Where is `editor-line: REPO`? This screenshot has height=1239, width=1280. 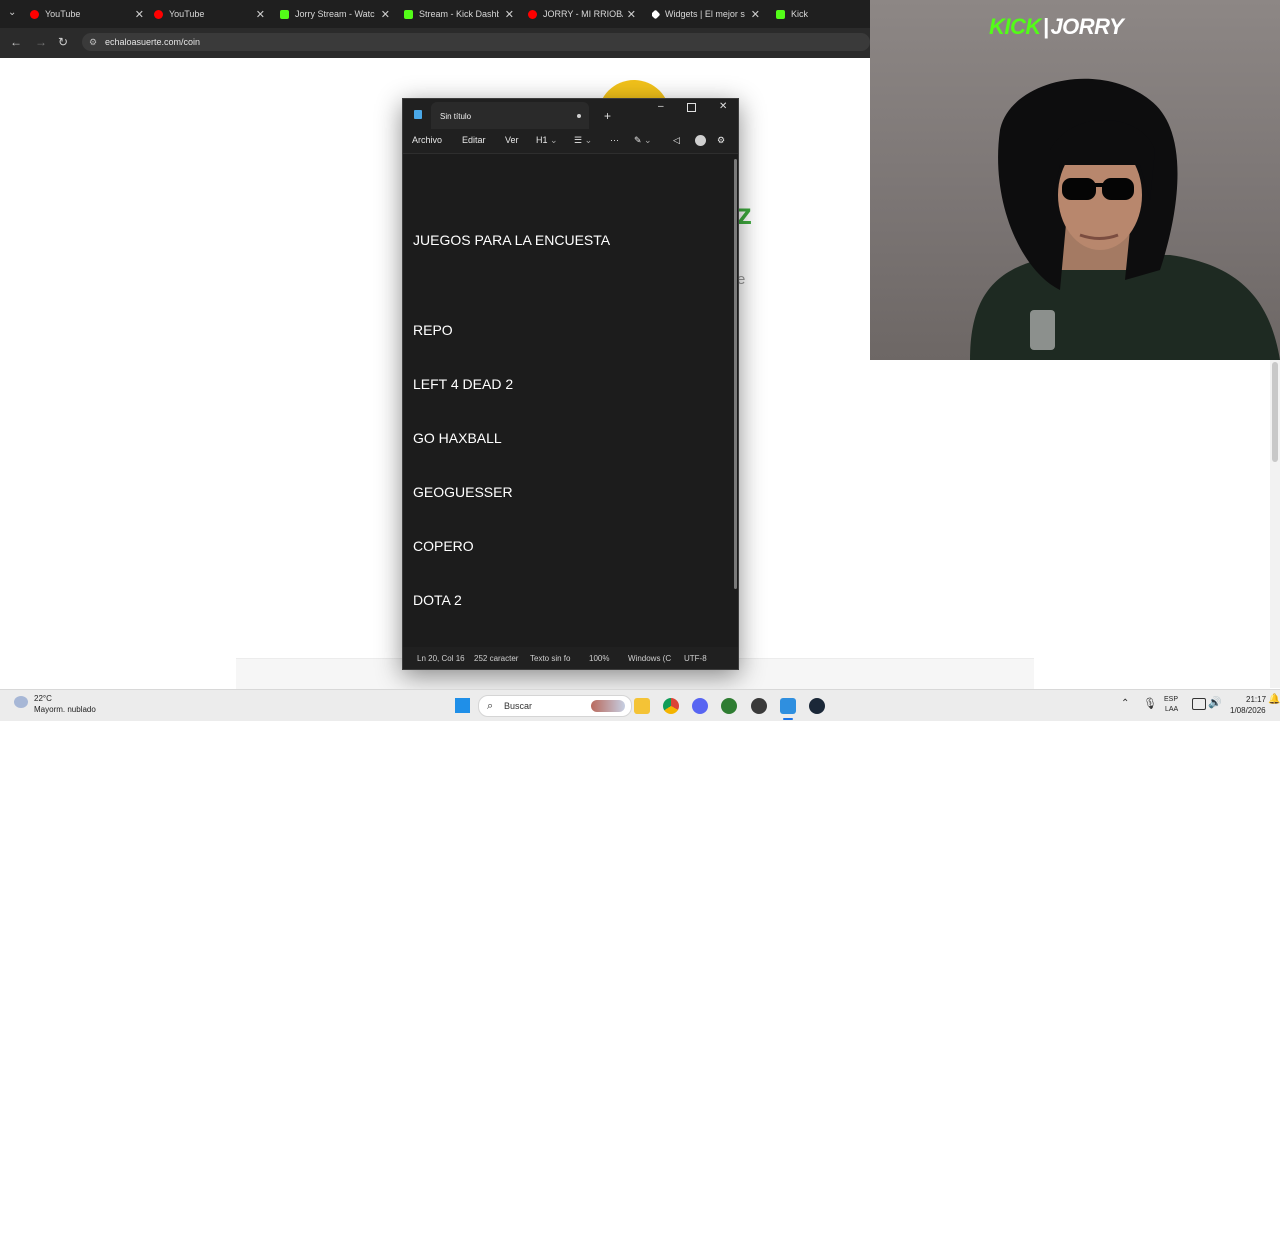 editor-line: REPO is located at coordinates (433, 330).